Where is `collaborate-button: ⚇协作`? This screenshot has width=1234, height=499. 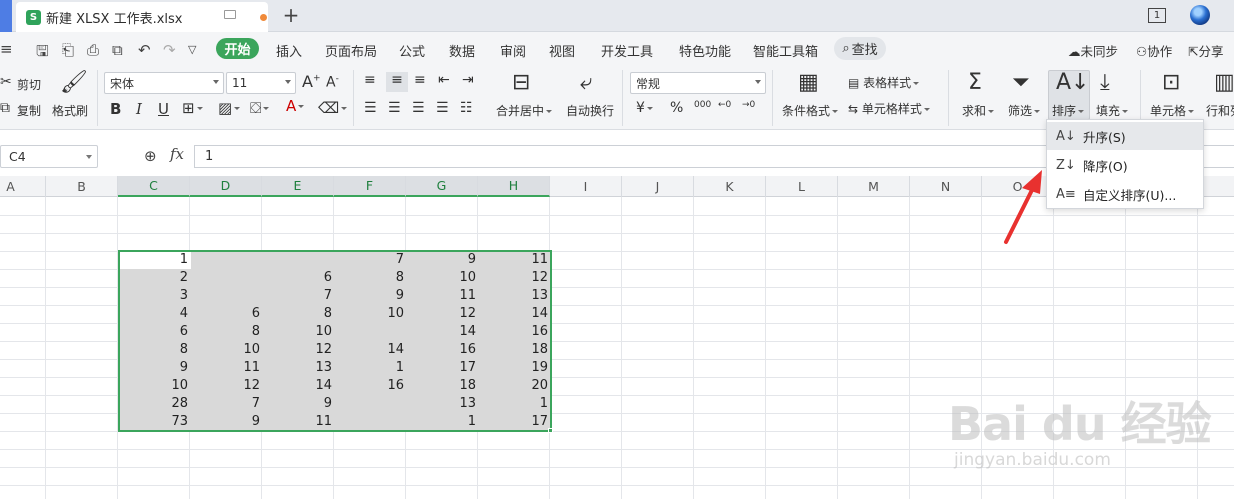
collaborate-button: ⚇协作 is located at coordinates (1154, 50).